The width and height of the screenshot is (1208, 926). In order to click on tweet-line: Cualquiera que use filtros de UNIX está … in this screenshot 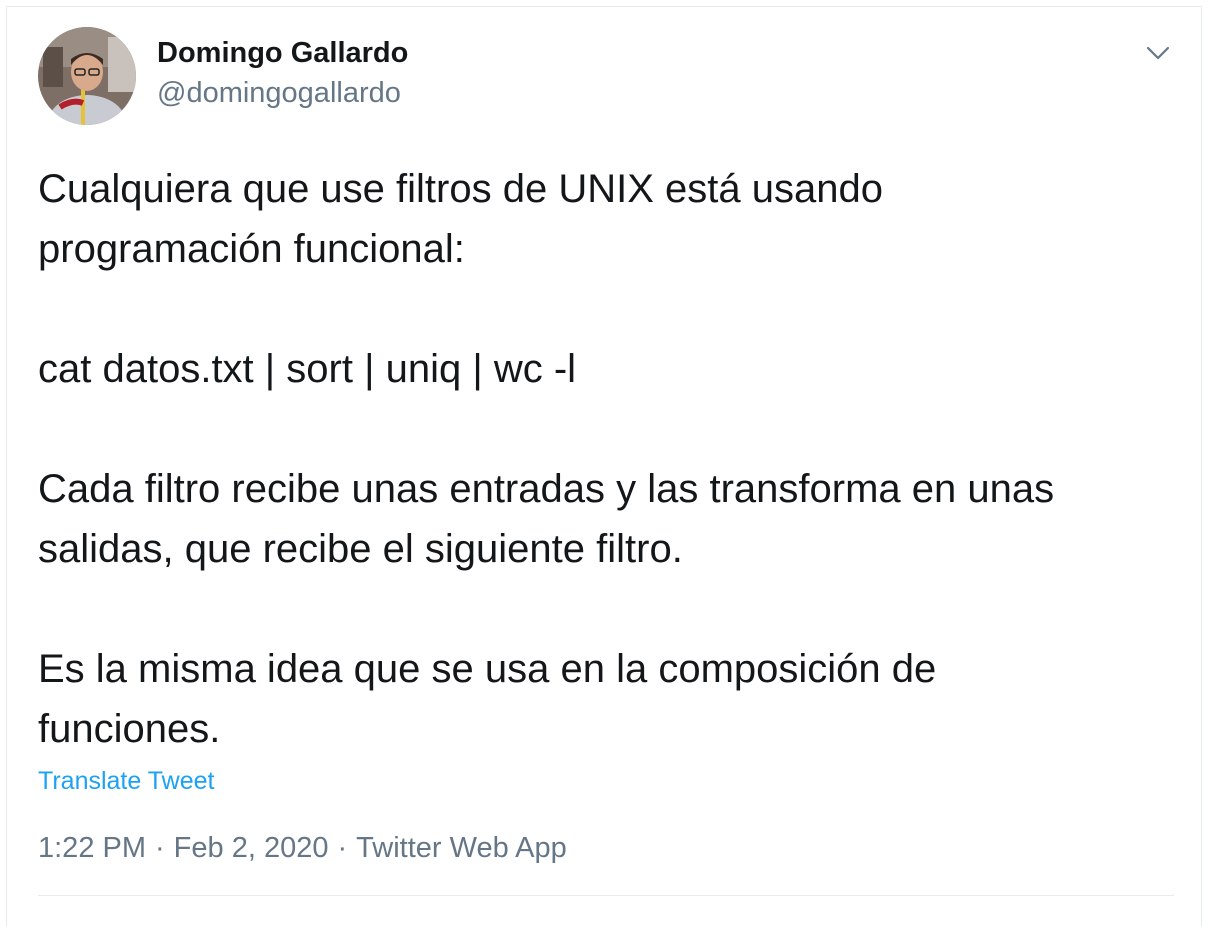, I will do `click(460, 189)`.